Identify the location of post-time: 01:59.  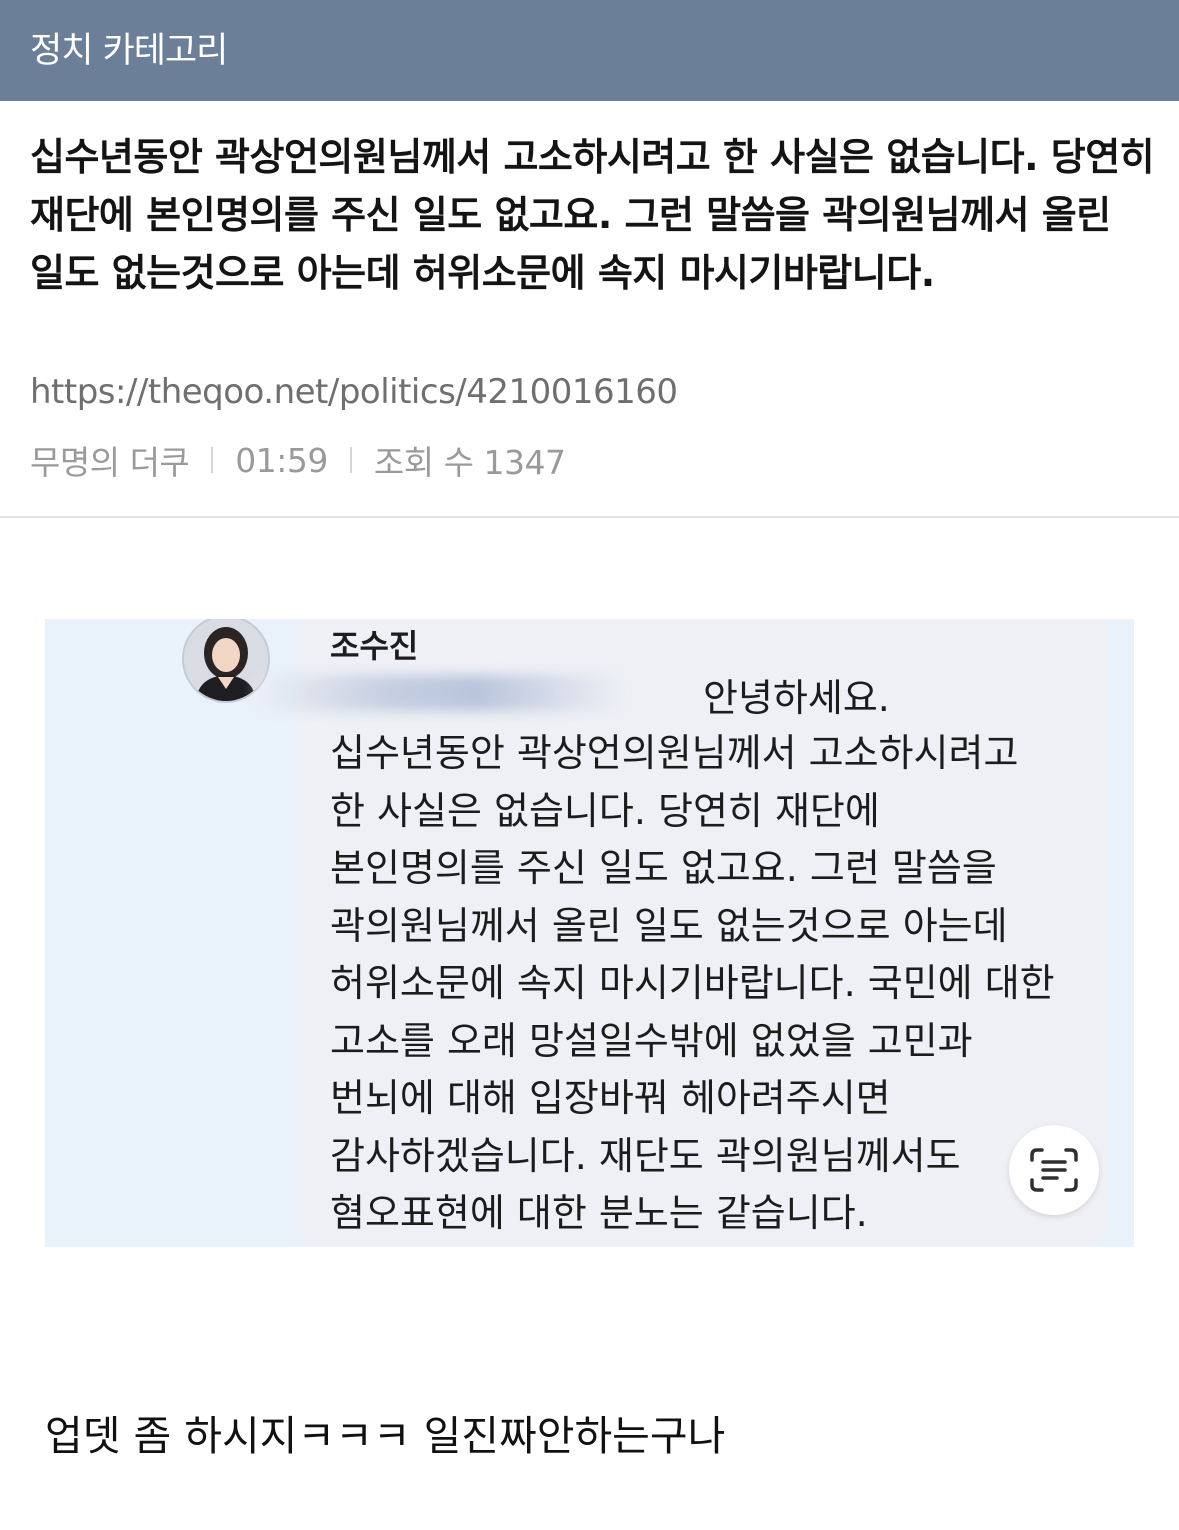
(281, 460).